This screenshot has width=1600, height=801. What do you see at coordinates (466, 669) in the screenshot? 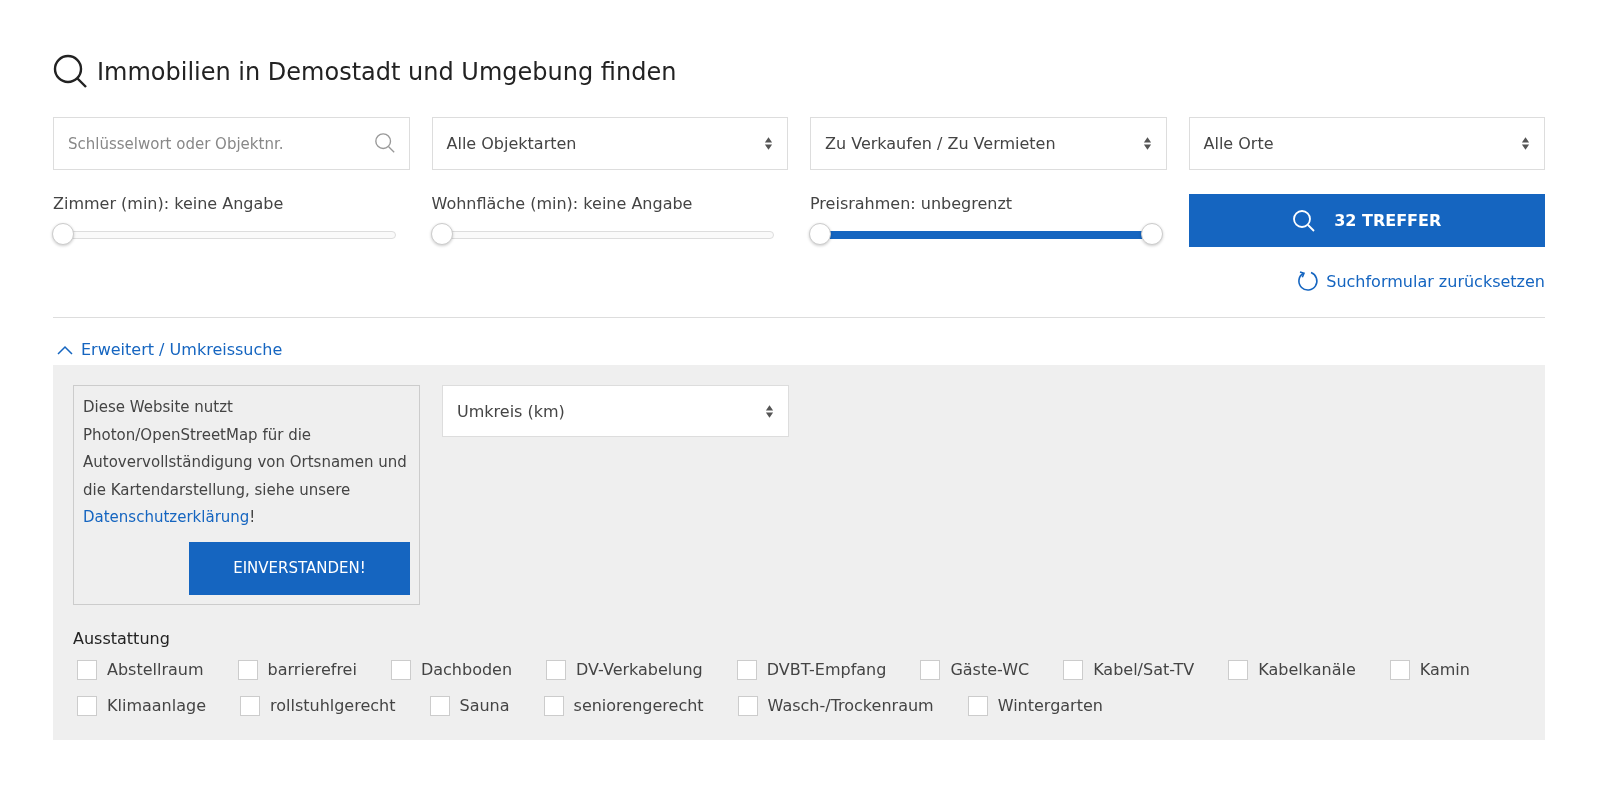
I see `checkbox-label: Dachboden` at bounding box center [466, 669].